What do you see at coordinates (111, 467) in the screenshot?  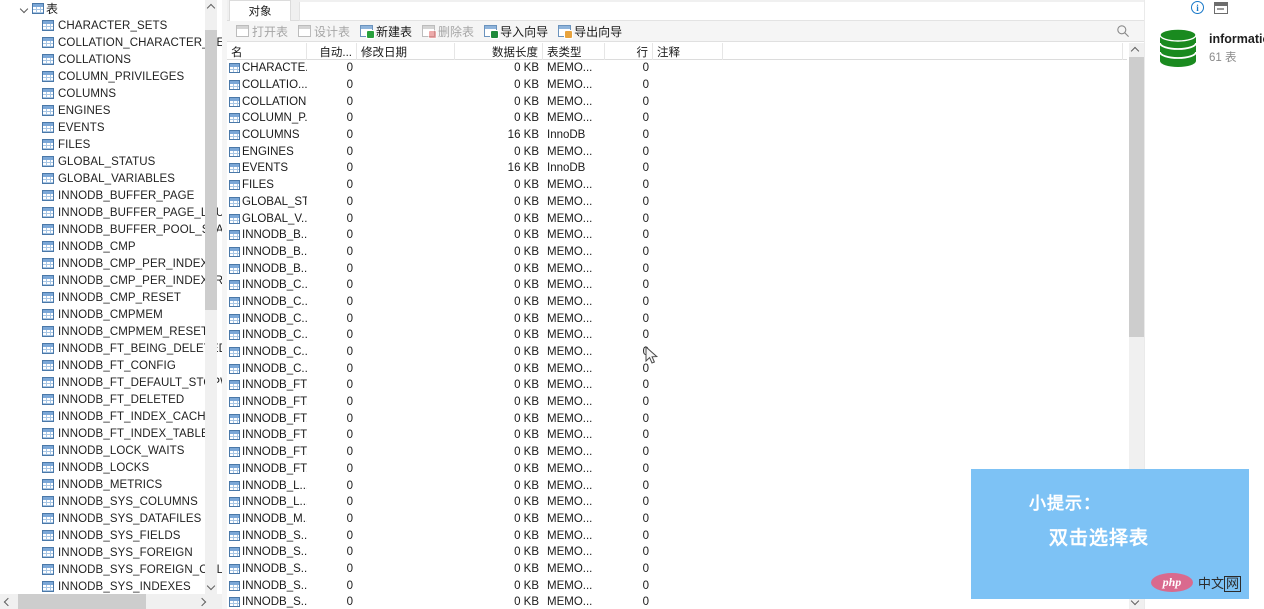 I see `tree-item: INNODB_LOCKS` at bounding box center [111, 467].